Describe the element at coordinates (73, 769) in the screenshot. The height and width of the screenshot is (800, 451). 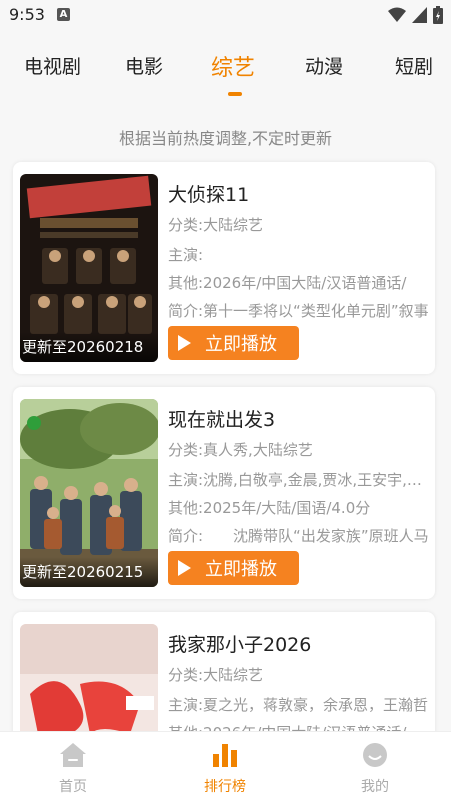
I see `nav-home: 首页` at that location.